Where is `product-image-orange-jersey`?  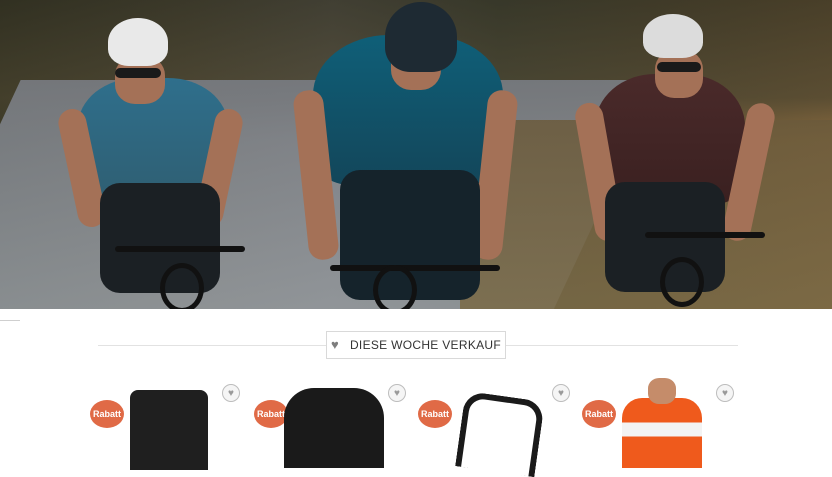
product-image-orange-jersey is located at coordinates (662, 433).